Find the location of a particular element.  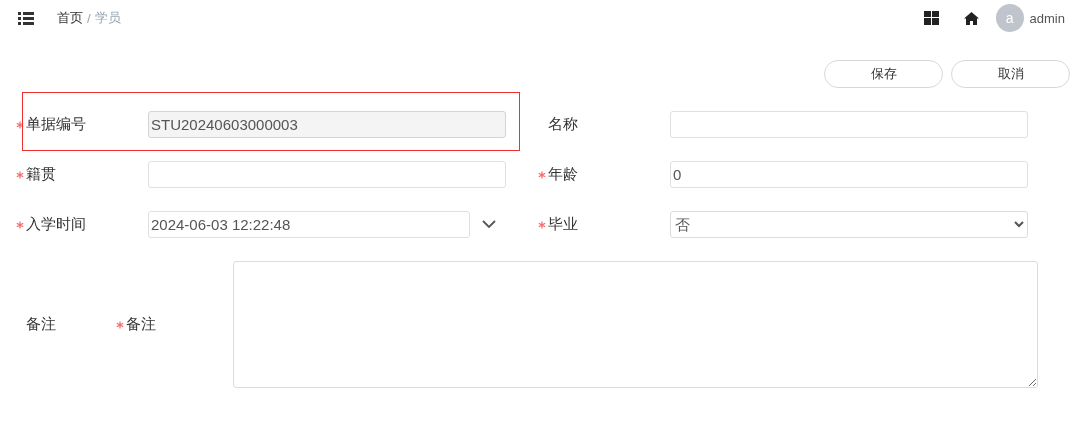

field-label: 名称 is located at coordinates (563, 124).